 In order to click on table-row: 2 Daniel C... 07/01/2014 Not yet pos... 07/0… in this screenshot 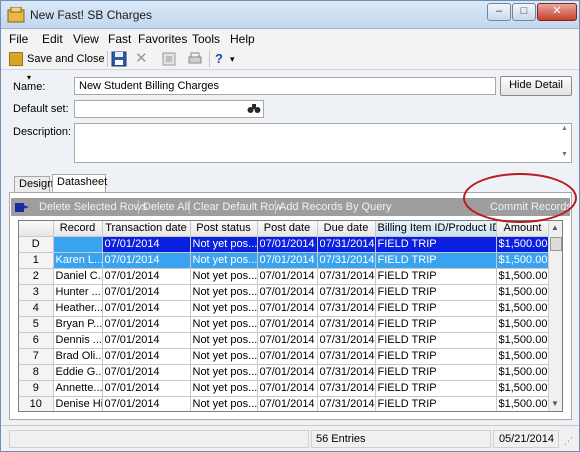, I will do `click(284, 276)`.